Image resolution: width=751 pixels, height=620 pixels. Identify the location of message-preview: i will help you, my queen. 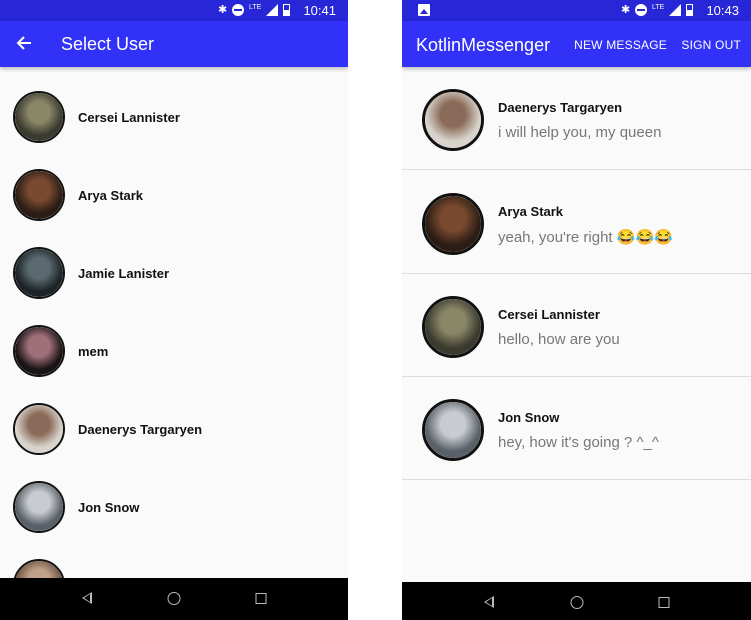
(580, 132).